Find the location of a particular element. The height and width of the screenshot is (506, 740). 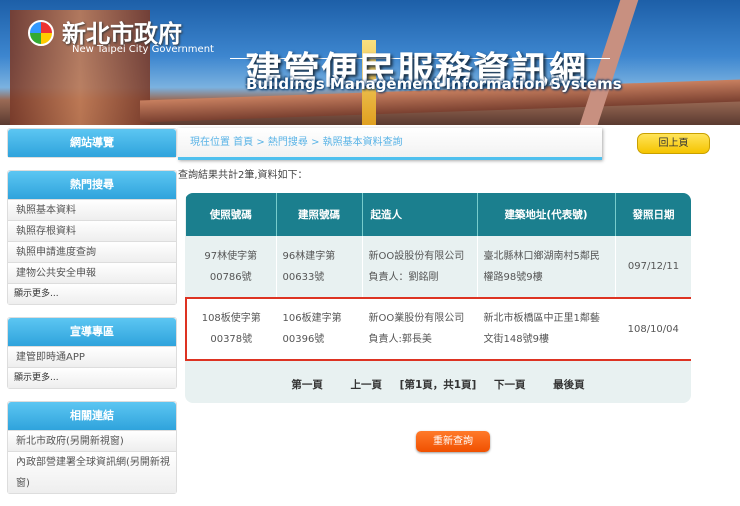

col-header: 發照日期 is located at coordinates (653, 214).